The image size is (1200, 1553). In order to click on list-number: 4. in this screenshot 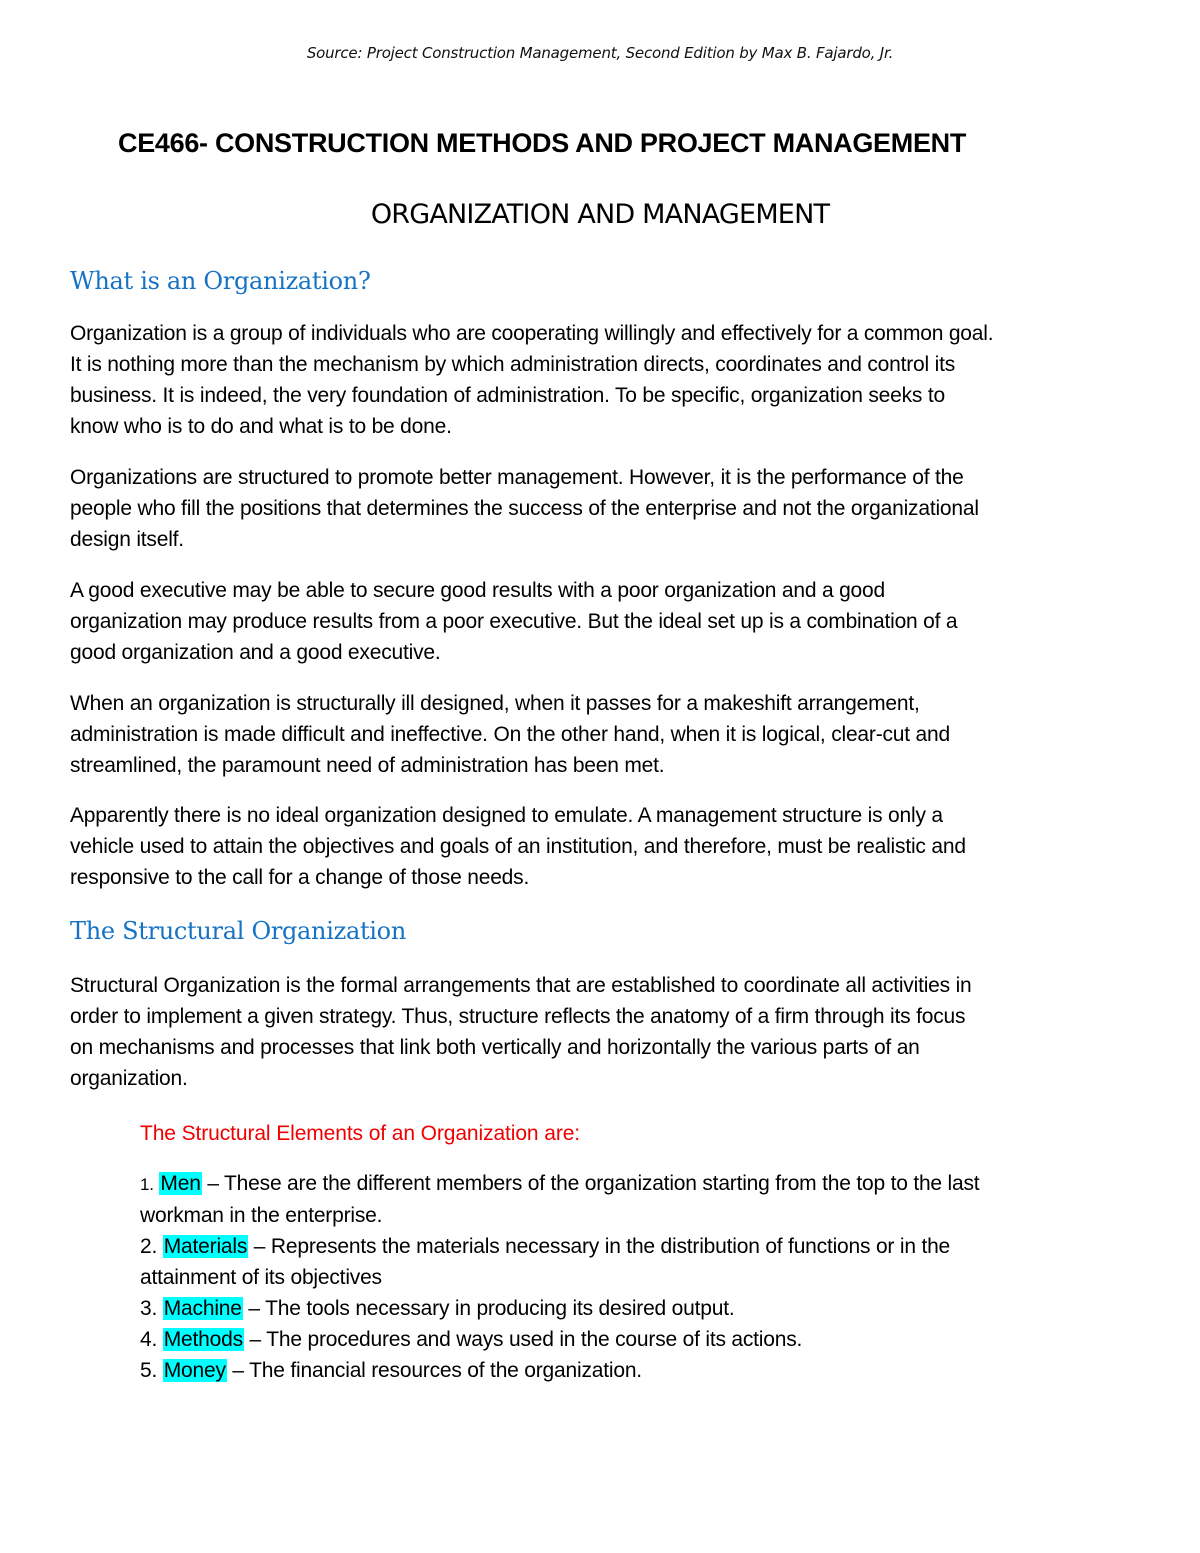, I will do `click(149, 1339)`.